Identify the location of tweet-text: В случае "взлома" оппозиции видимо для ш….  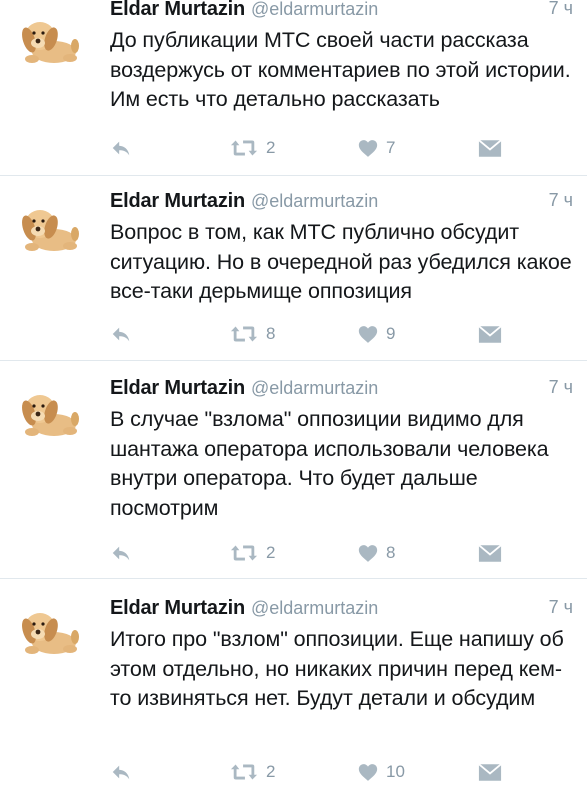
(329, 463).